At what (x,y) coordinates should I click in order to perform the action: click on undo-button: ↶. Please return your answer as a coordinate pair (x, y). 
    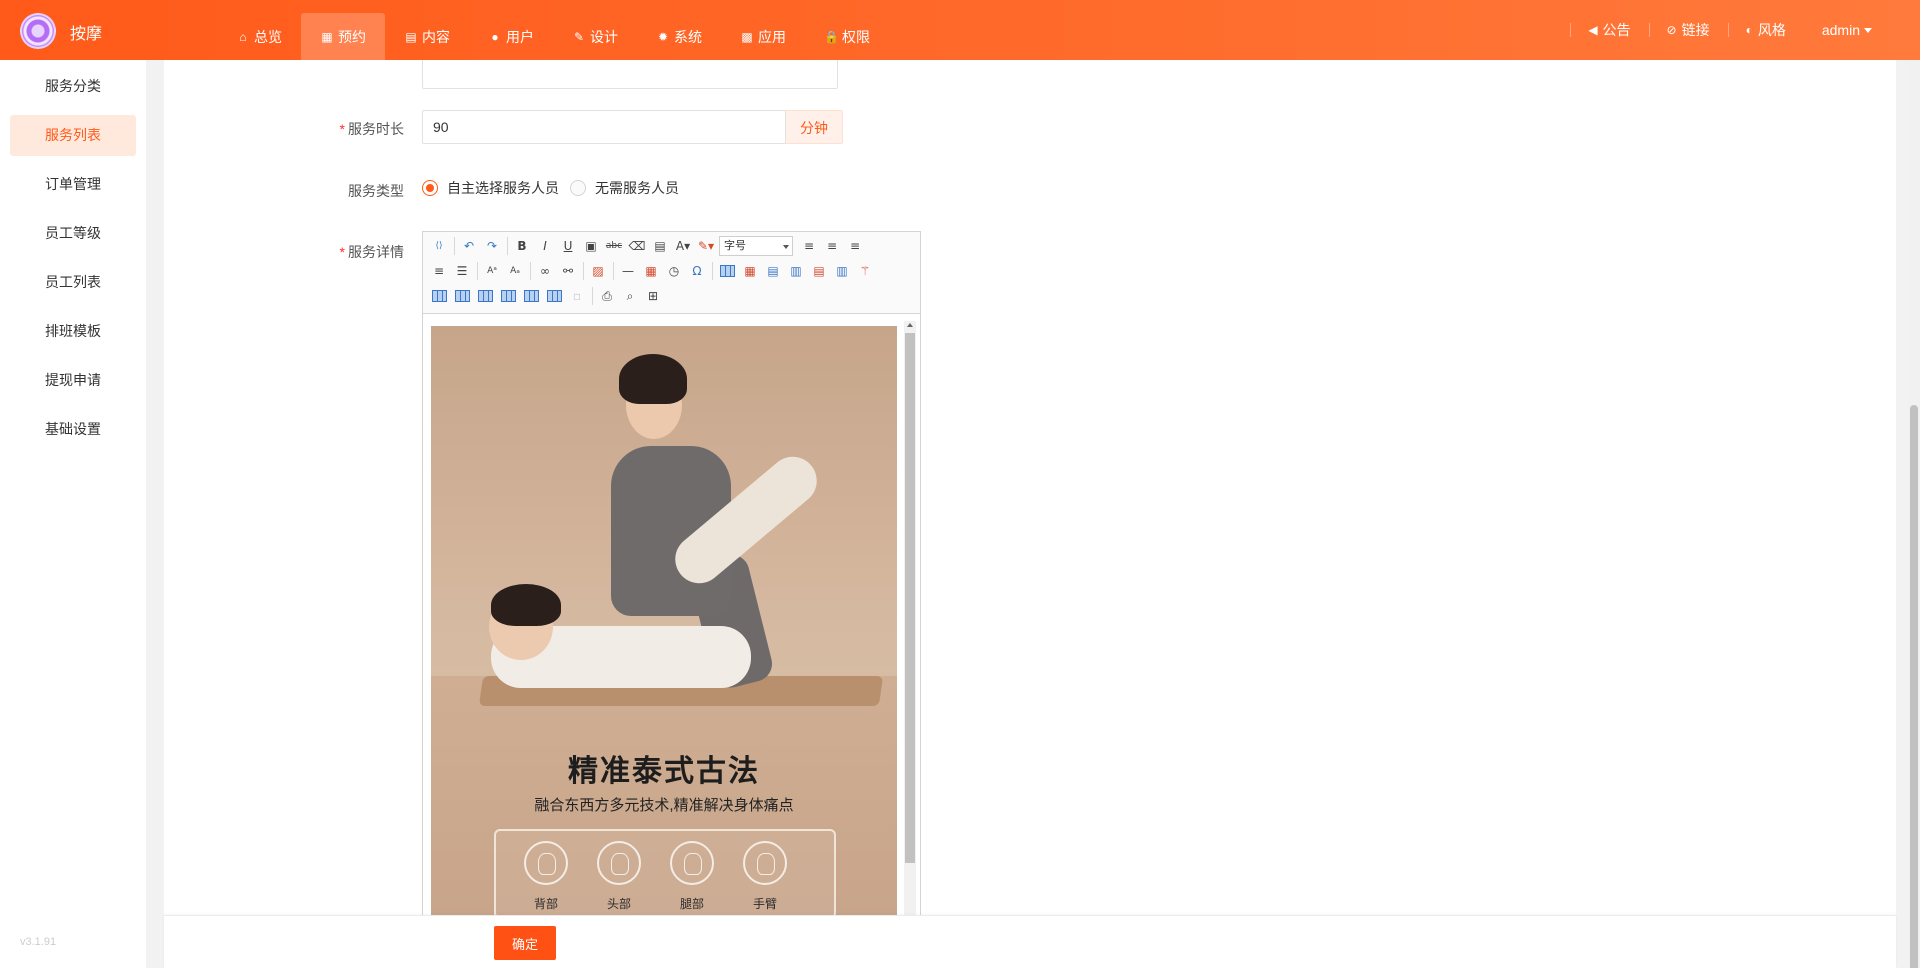
    Looking at the image, I should click on (469, 246).